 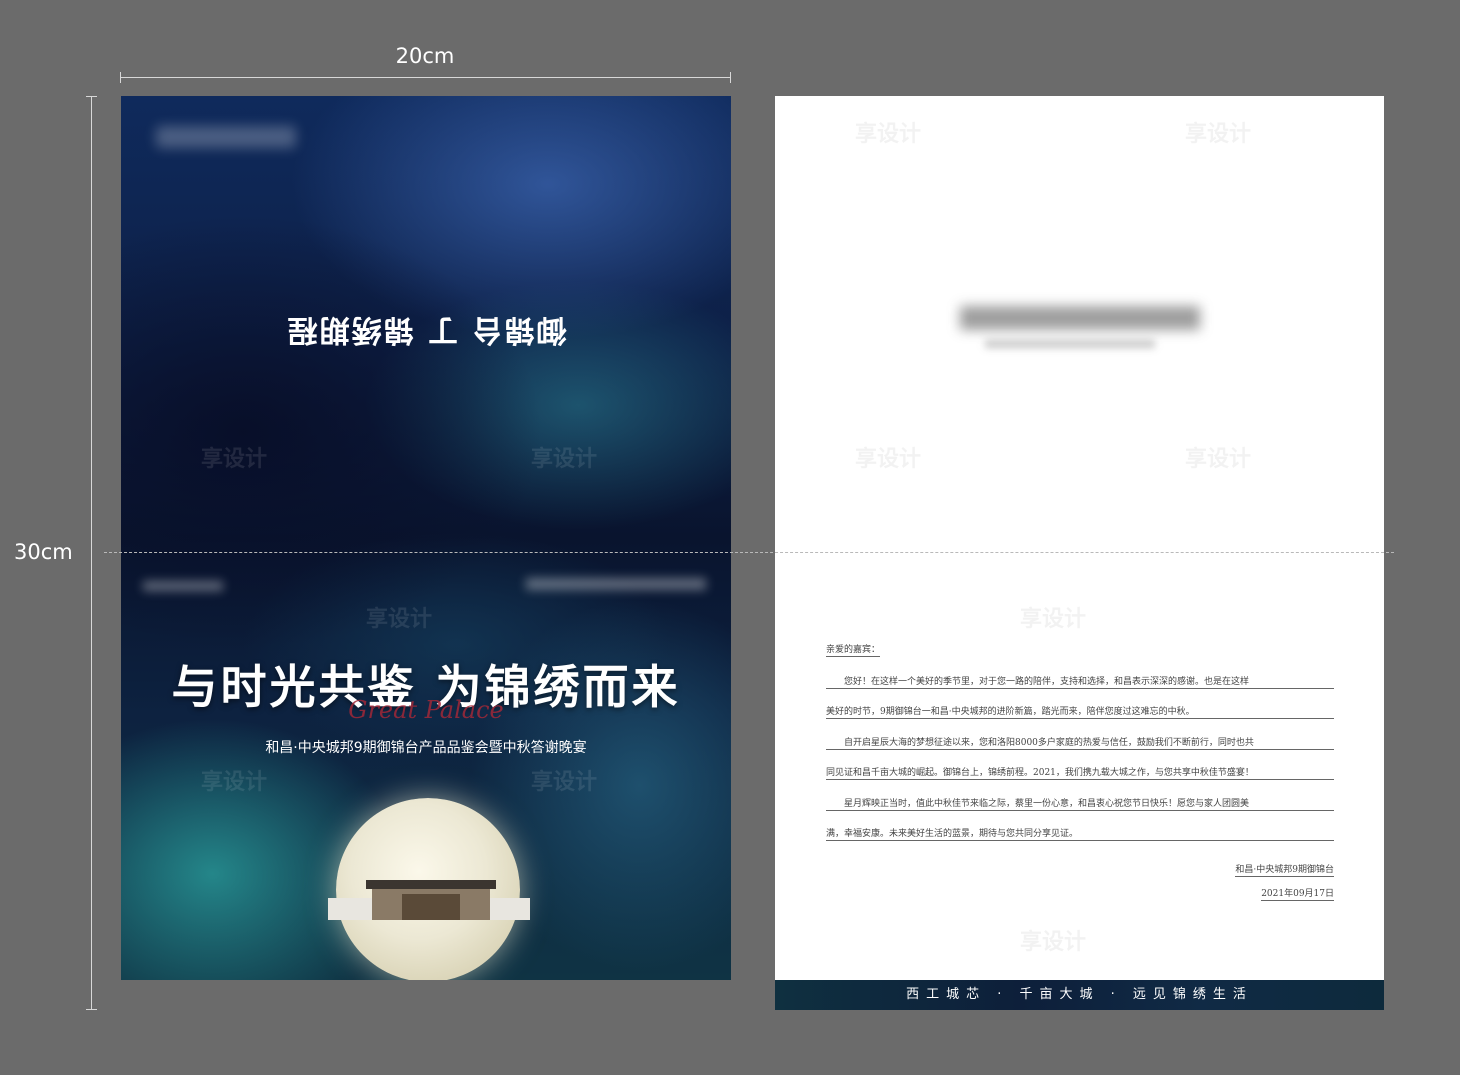 What do you see at coordinates (426, 748) in the screenshot?
I see `cover-subtitle: 和昌·中央城邦9期御锦台产品品鉴会暨中秋答谢晚宴` at bounding box center [426, 748].